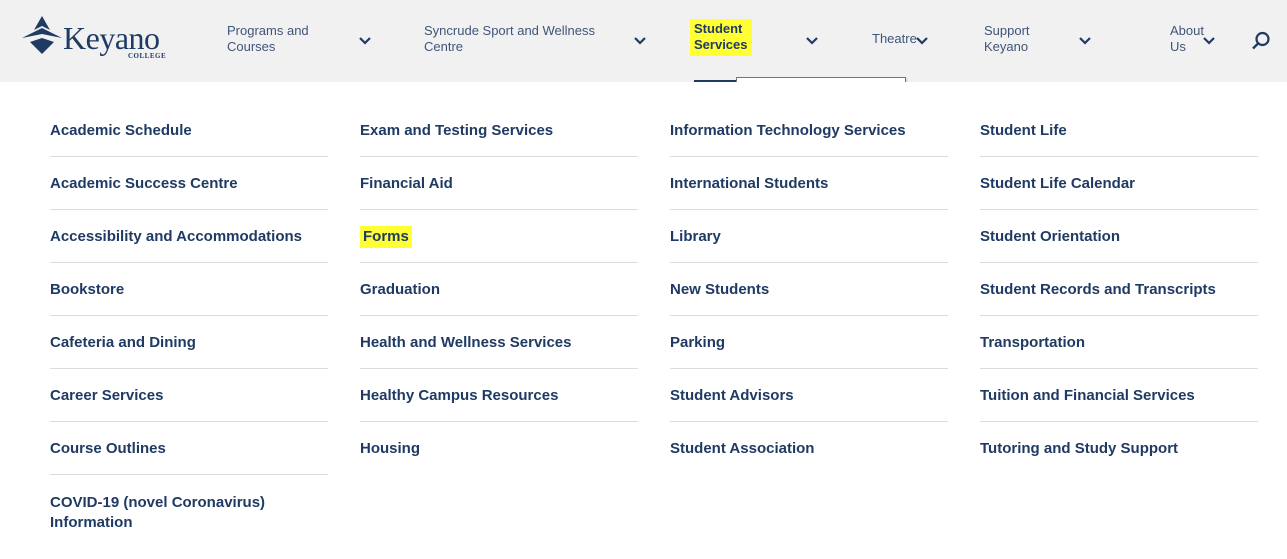 The image size is (1287, 559). Describe the element at coordinates (189, 236) in the screenshot. I see `menu-link-accessibility-and-accommodations: Accessibility and Accommodations` at that location.